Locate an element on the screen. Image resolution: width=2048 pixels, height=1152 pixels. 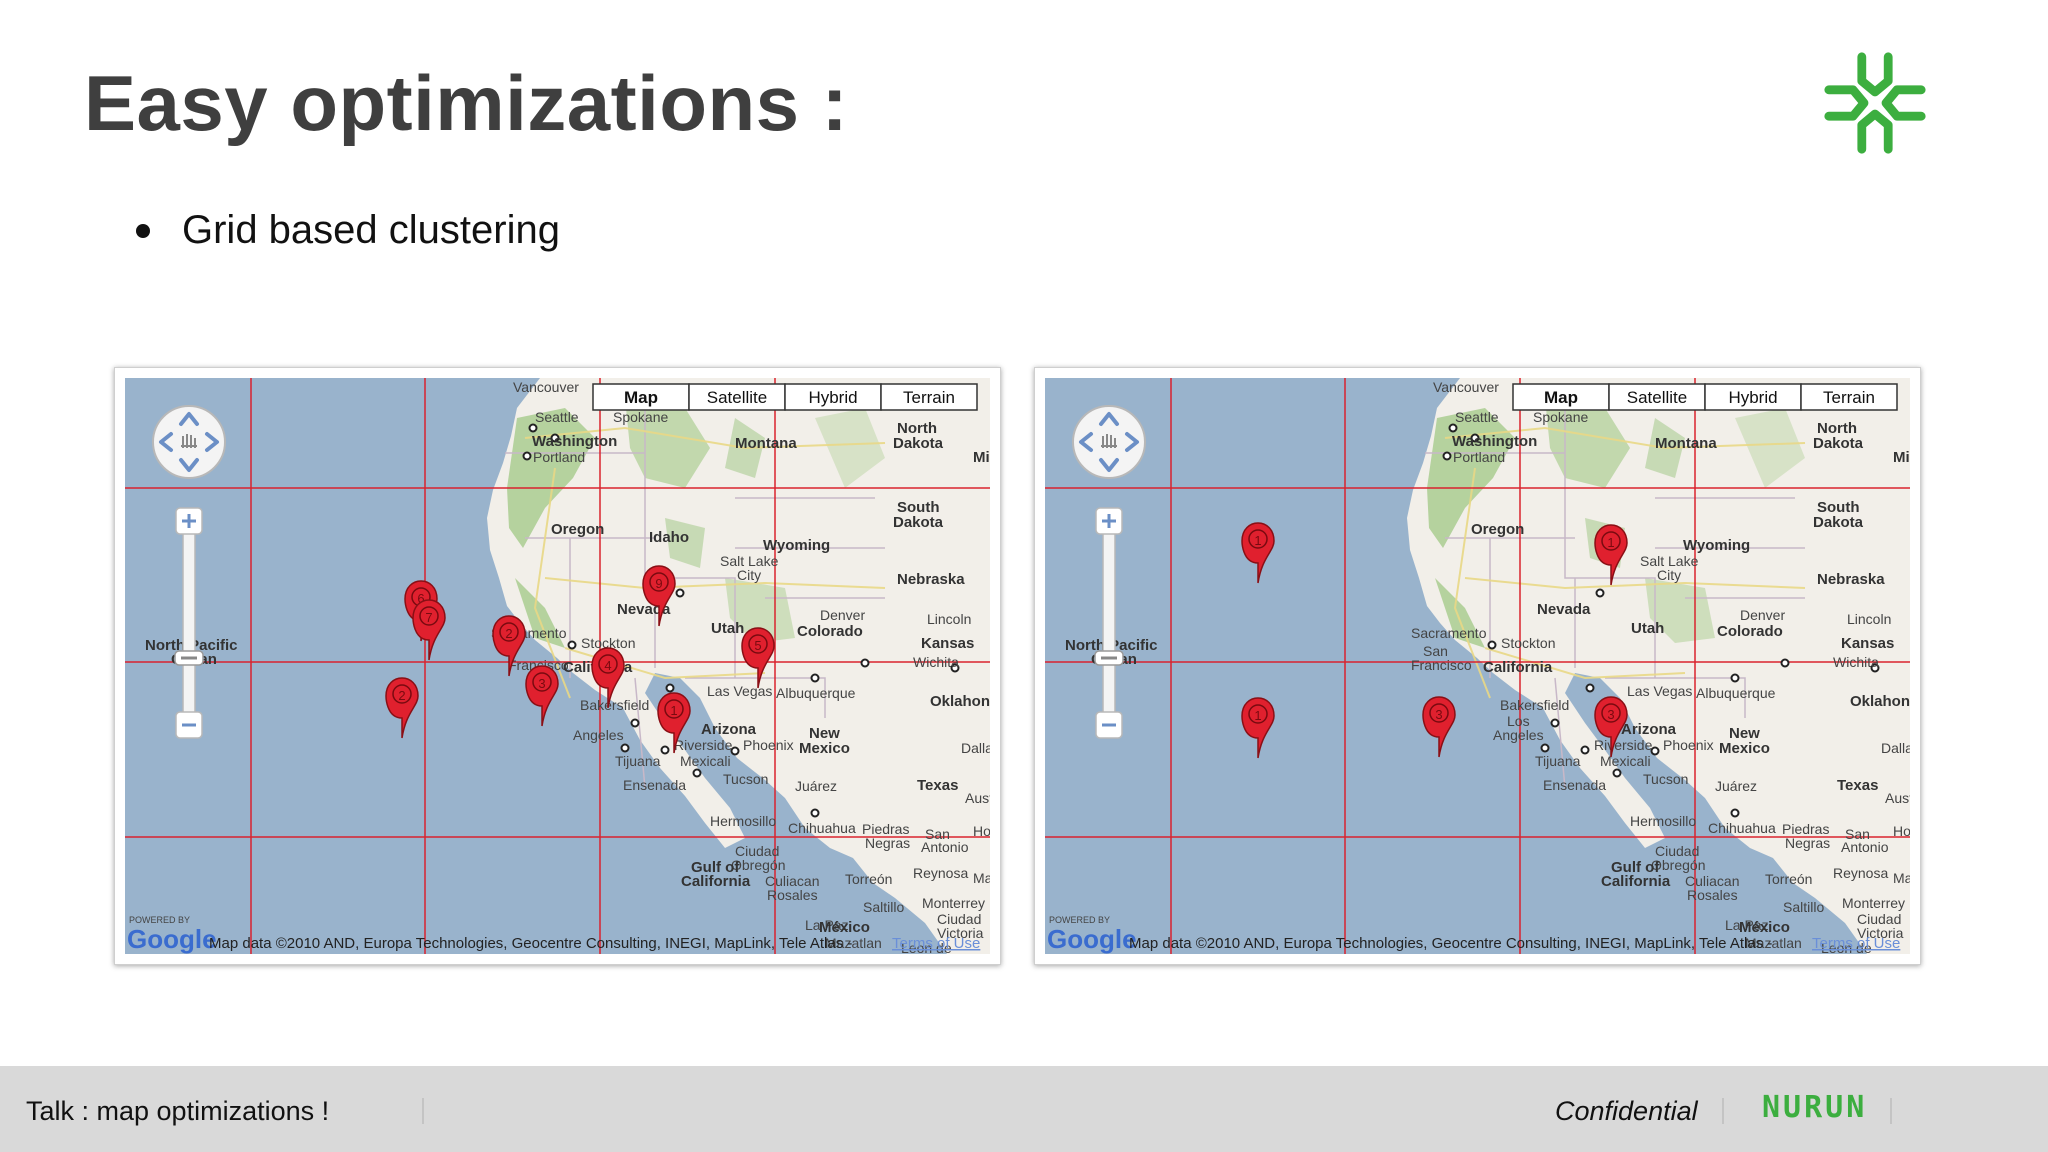
map-label: Tijuana is located at coordinates (1558, 761).